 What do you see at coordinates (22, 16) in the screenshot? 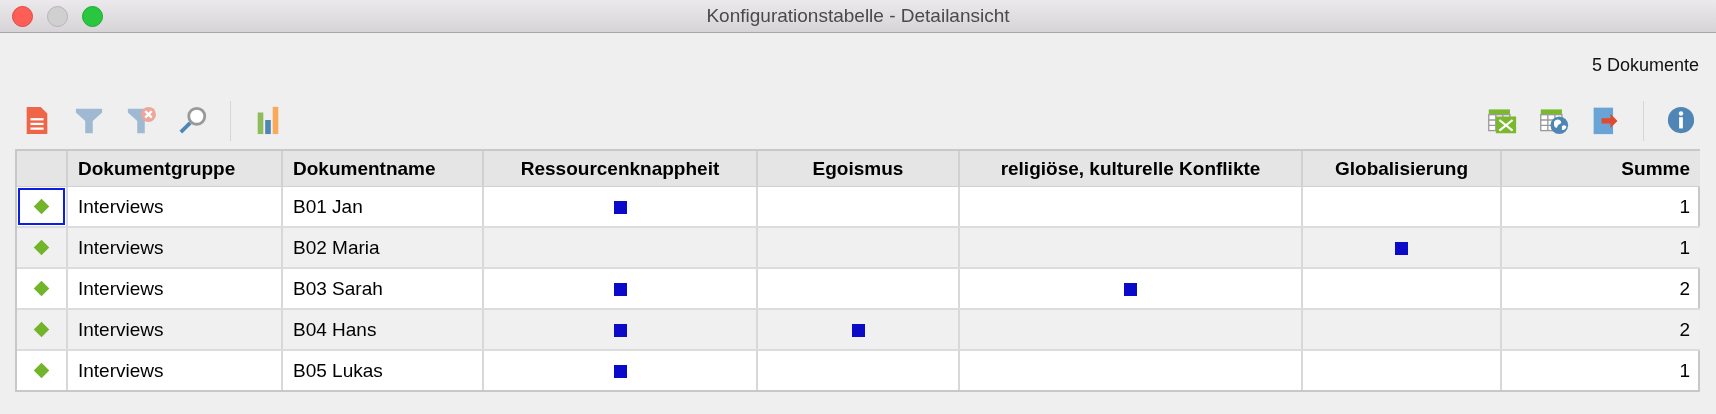
I see `close-button` at bounding box center [22, 16].